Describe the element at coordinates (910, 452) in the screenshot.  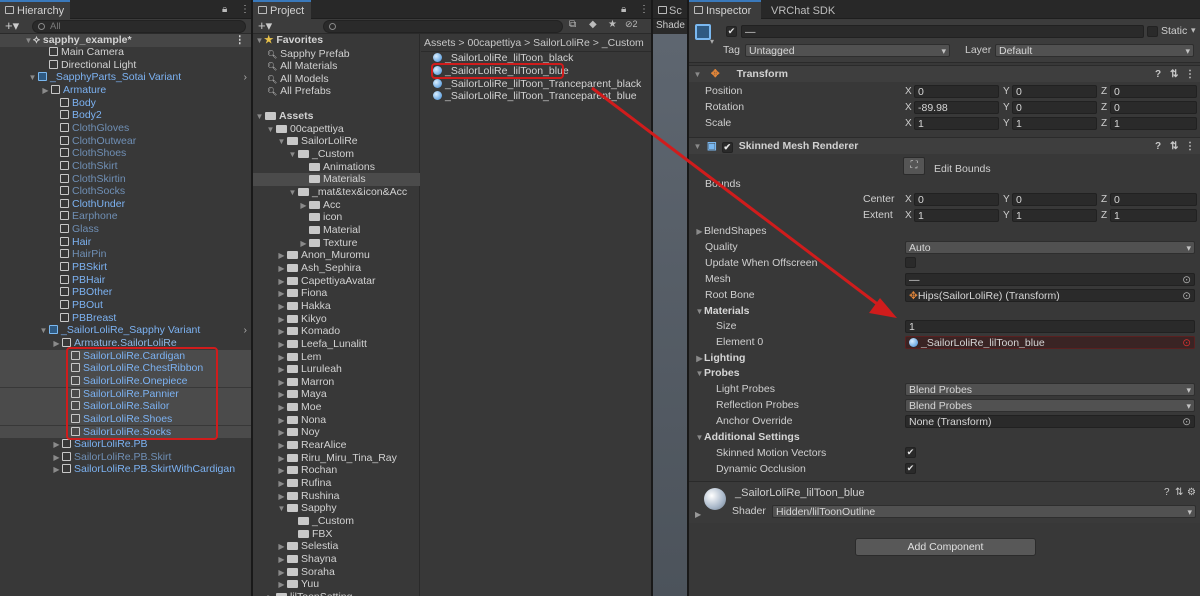
I see `skinned-motion-checkbox: ✔` at that location.